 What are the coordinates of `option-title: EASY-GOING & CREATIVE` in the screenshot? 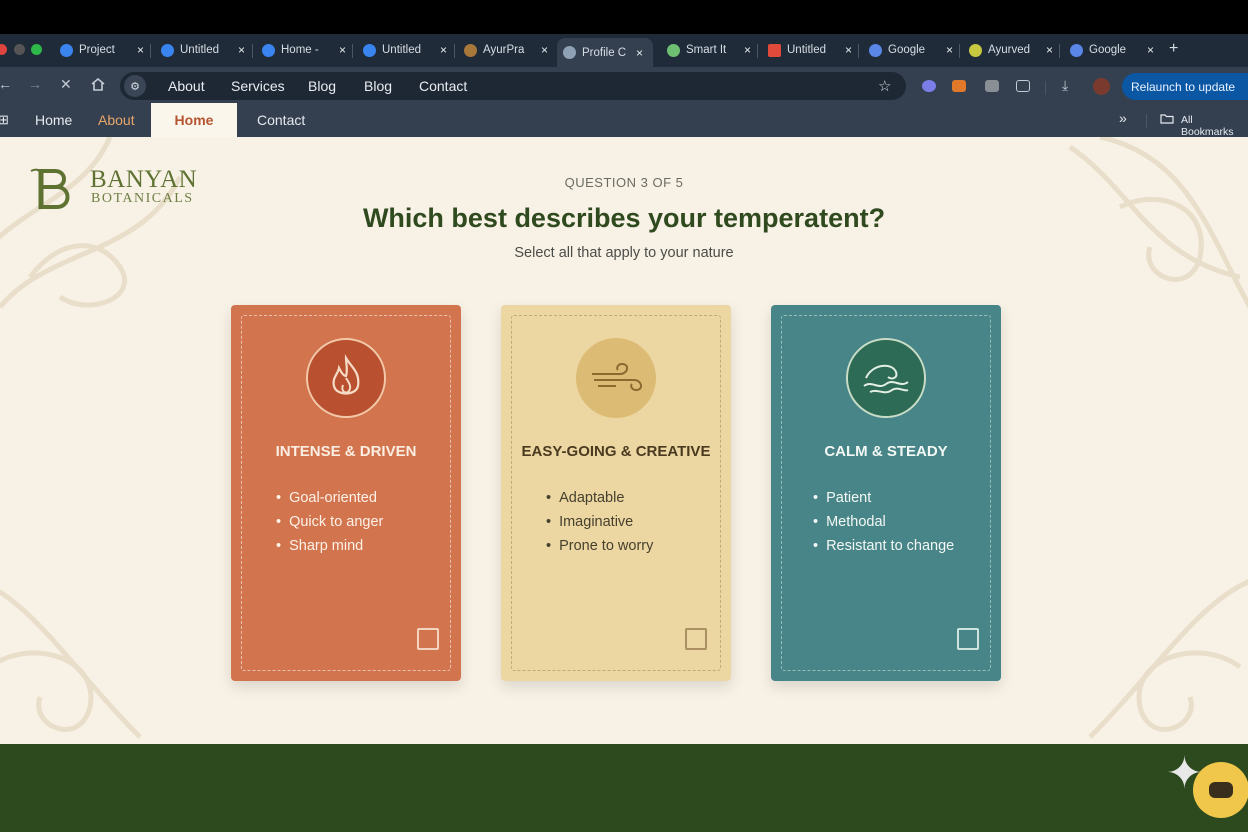 It's located at (616, 451).